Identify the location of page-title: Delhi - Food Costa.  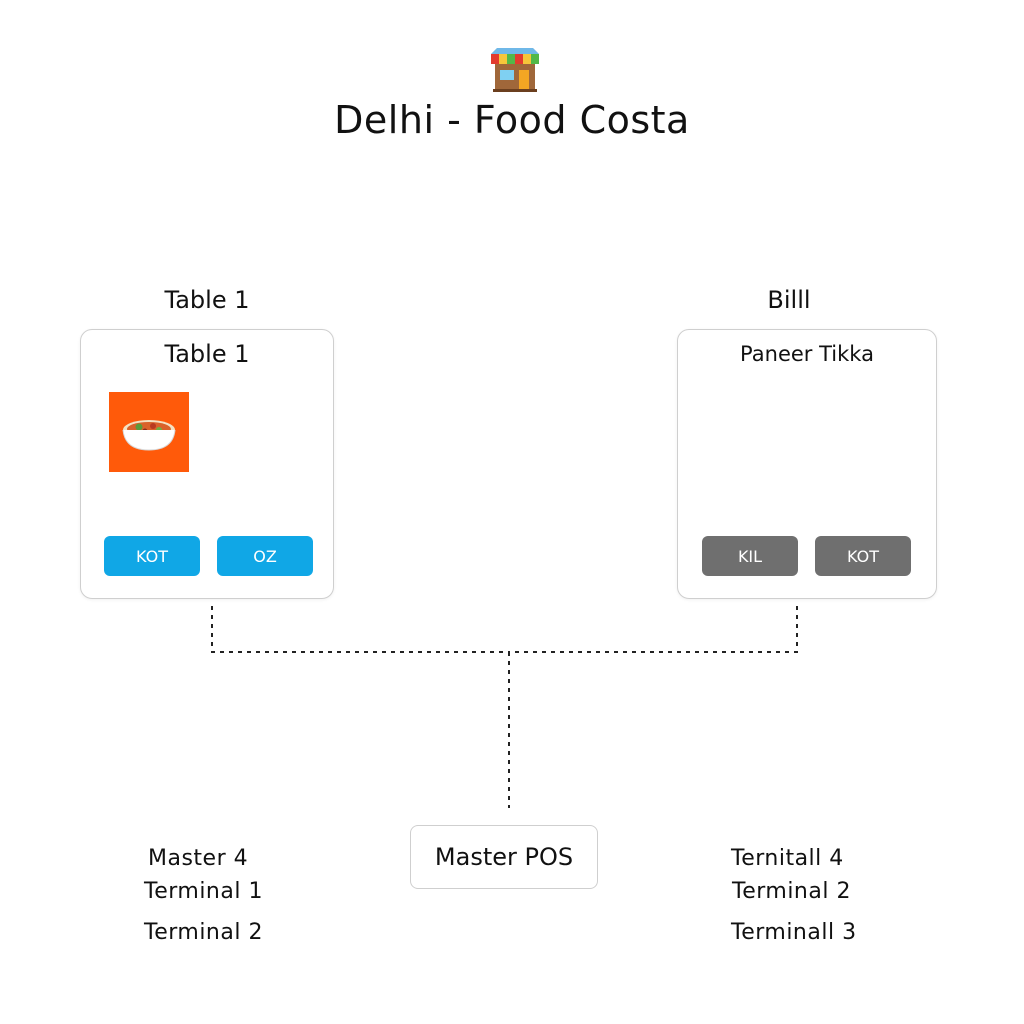
(512, 120).